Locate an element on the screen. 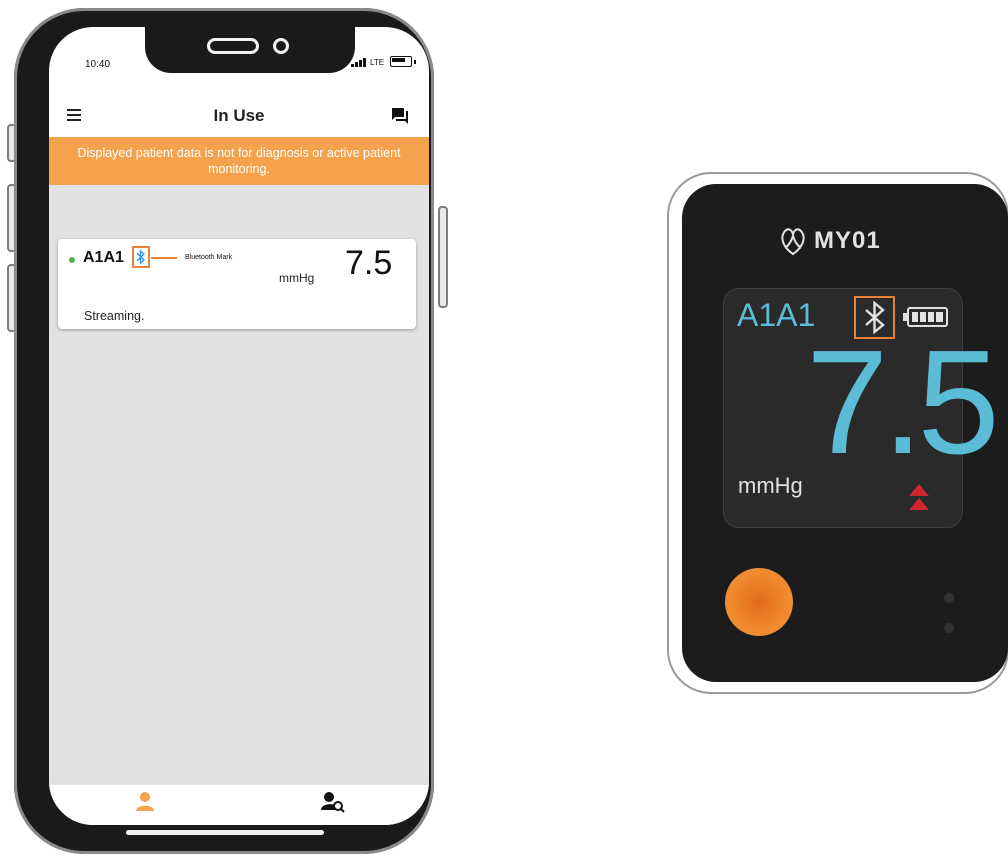 Image resolution: width=1008 pixels, height=857 pixels. camera-icon is located at coordinates (281, 46).